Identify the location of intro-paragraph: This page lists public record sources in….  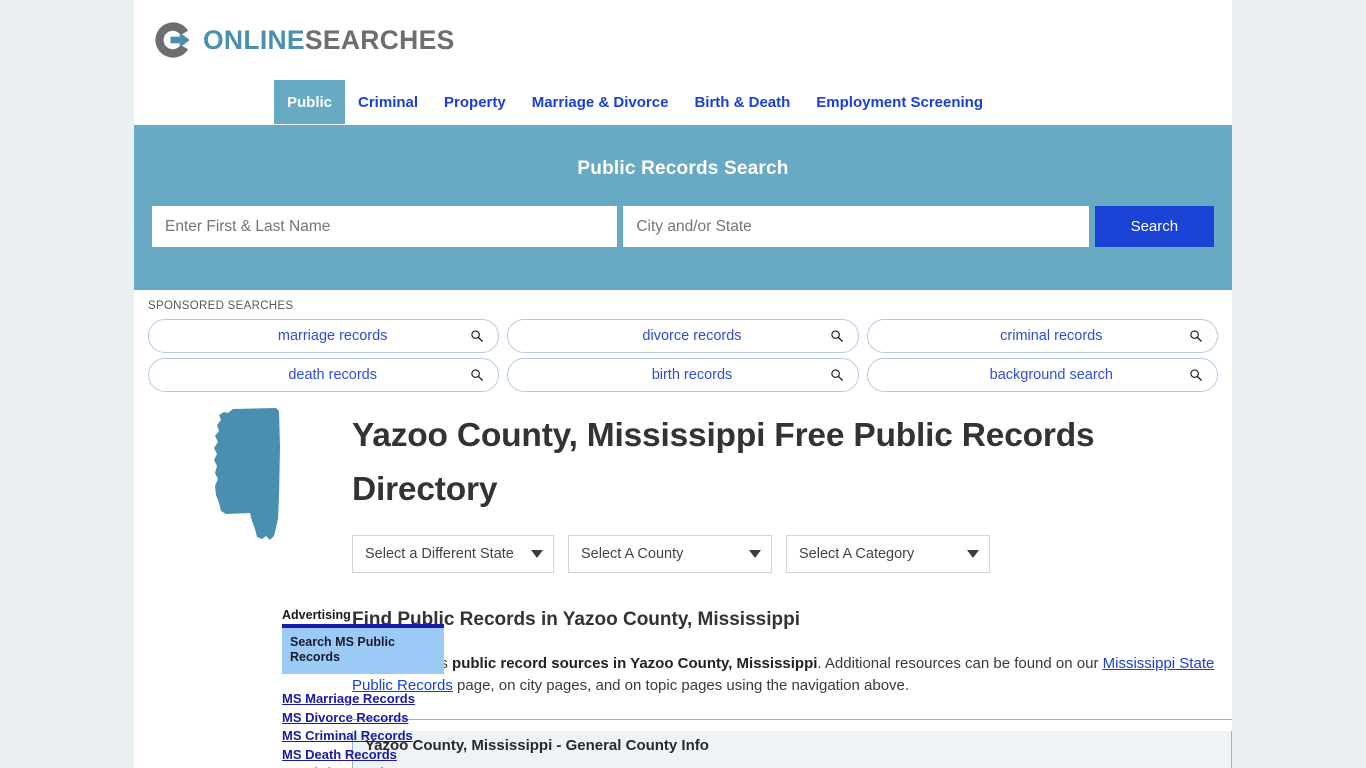
(792, 675).